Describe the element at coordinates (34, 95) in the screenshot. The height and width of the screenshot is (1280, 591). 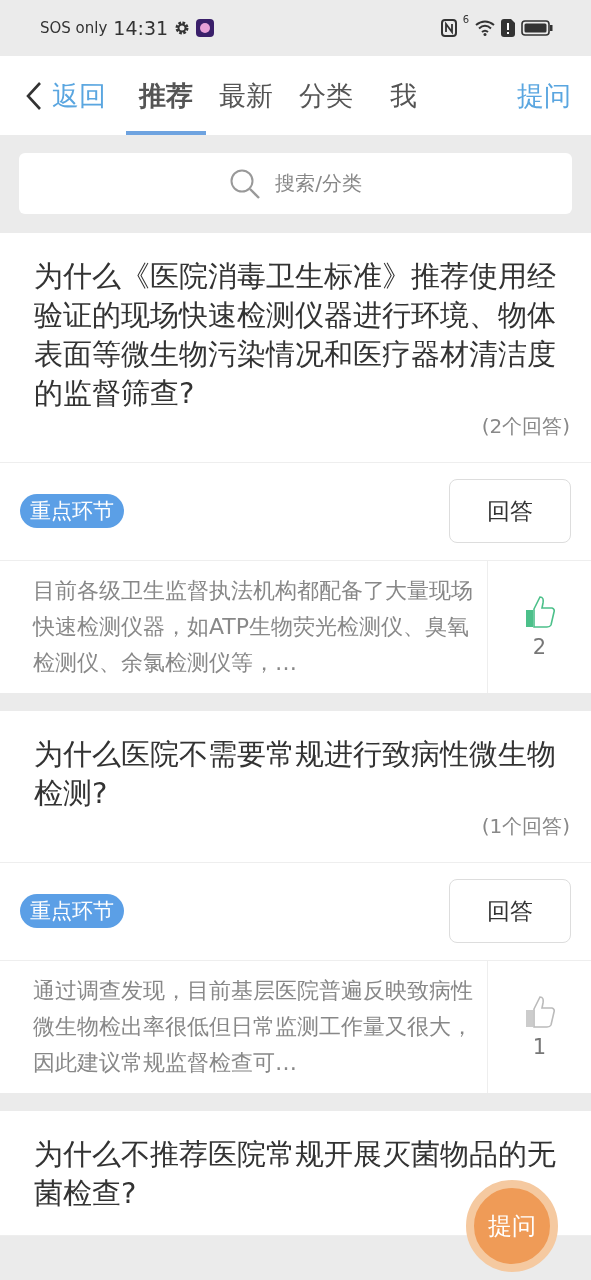
I see `back-chevron-icon` at that location.